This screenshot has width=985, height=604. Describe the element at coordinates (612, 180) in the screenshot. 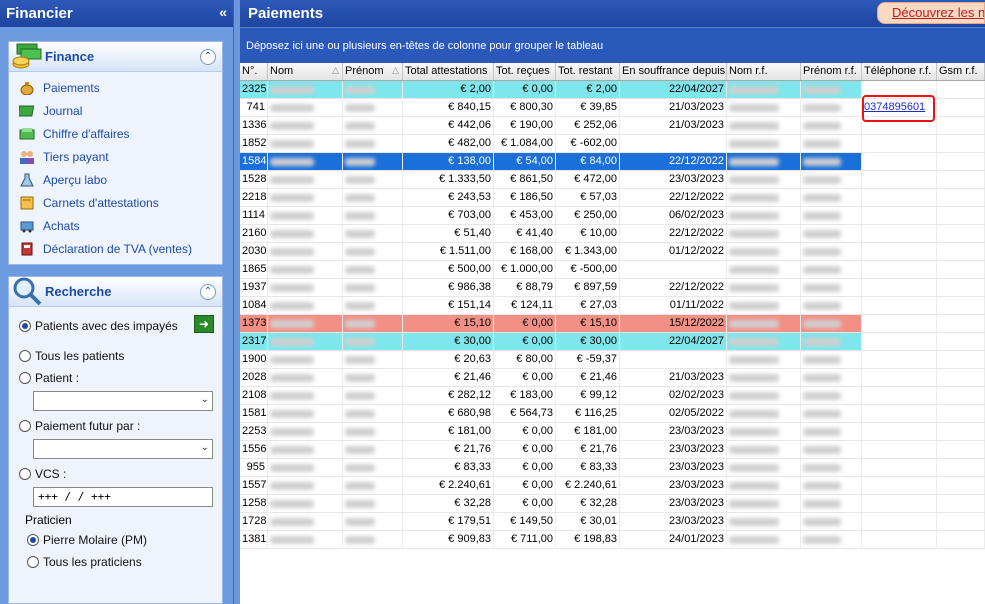

I see `table-row: 1528 € 1.333,50 € 861,50 € 472,00 23/03/2023` at that location.